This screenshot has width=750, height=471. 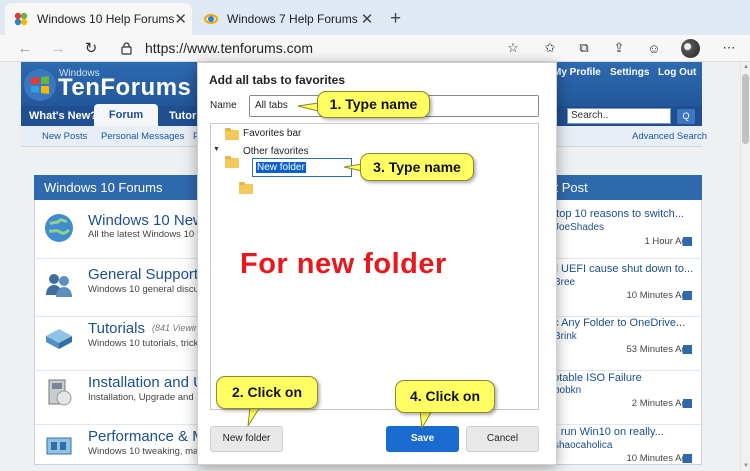 I want to click on step-3-callout: 3. Type name, so click(x=417, y=167).